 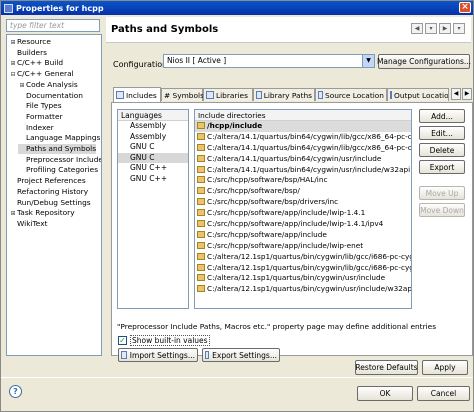 I want to click on tab-output-location: Output Location, so click(x=418, y=94).